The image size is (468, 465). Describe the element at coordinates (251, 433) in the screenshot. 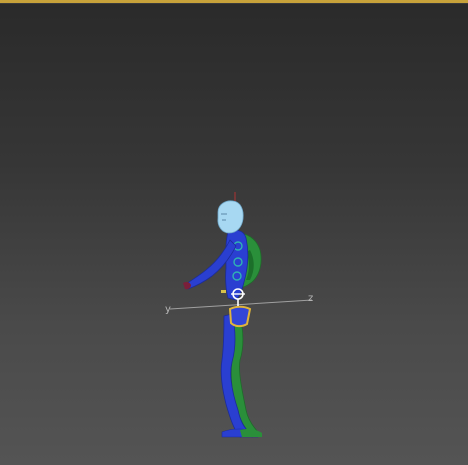

I see `left-foot` at that location.